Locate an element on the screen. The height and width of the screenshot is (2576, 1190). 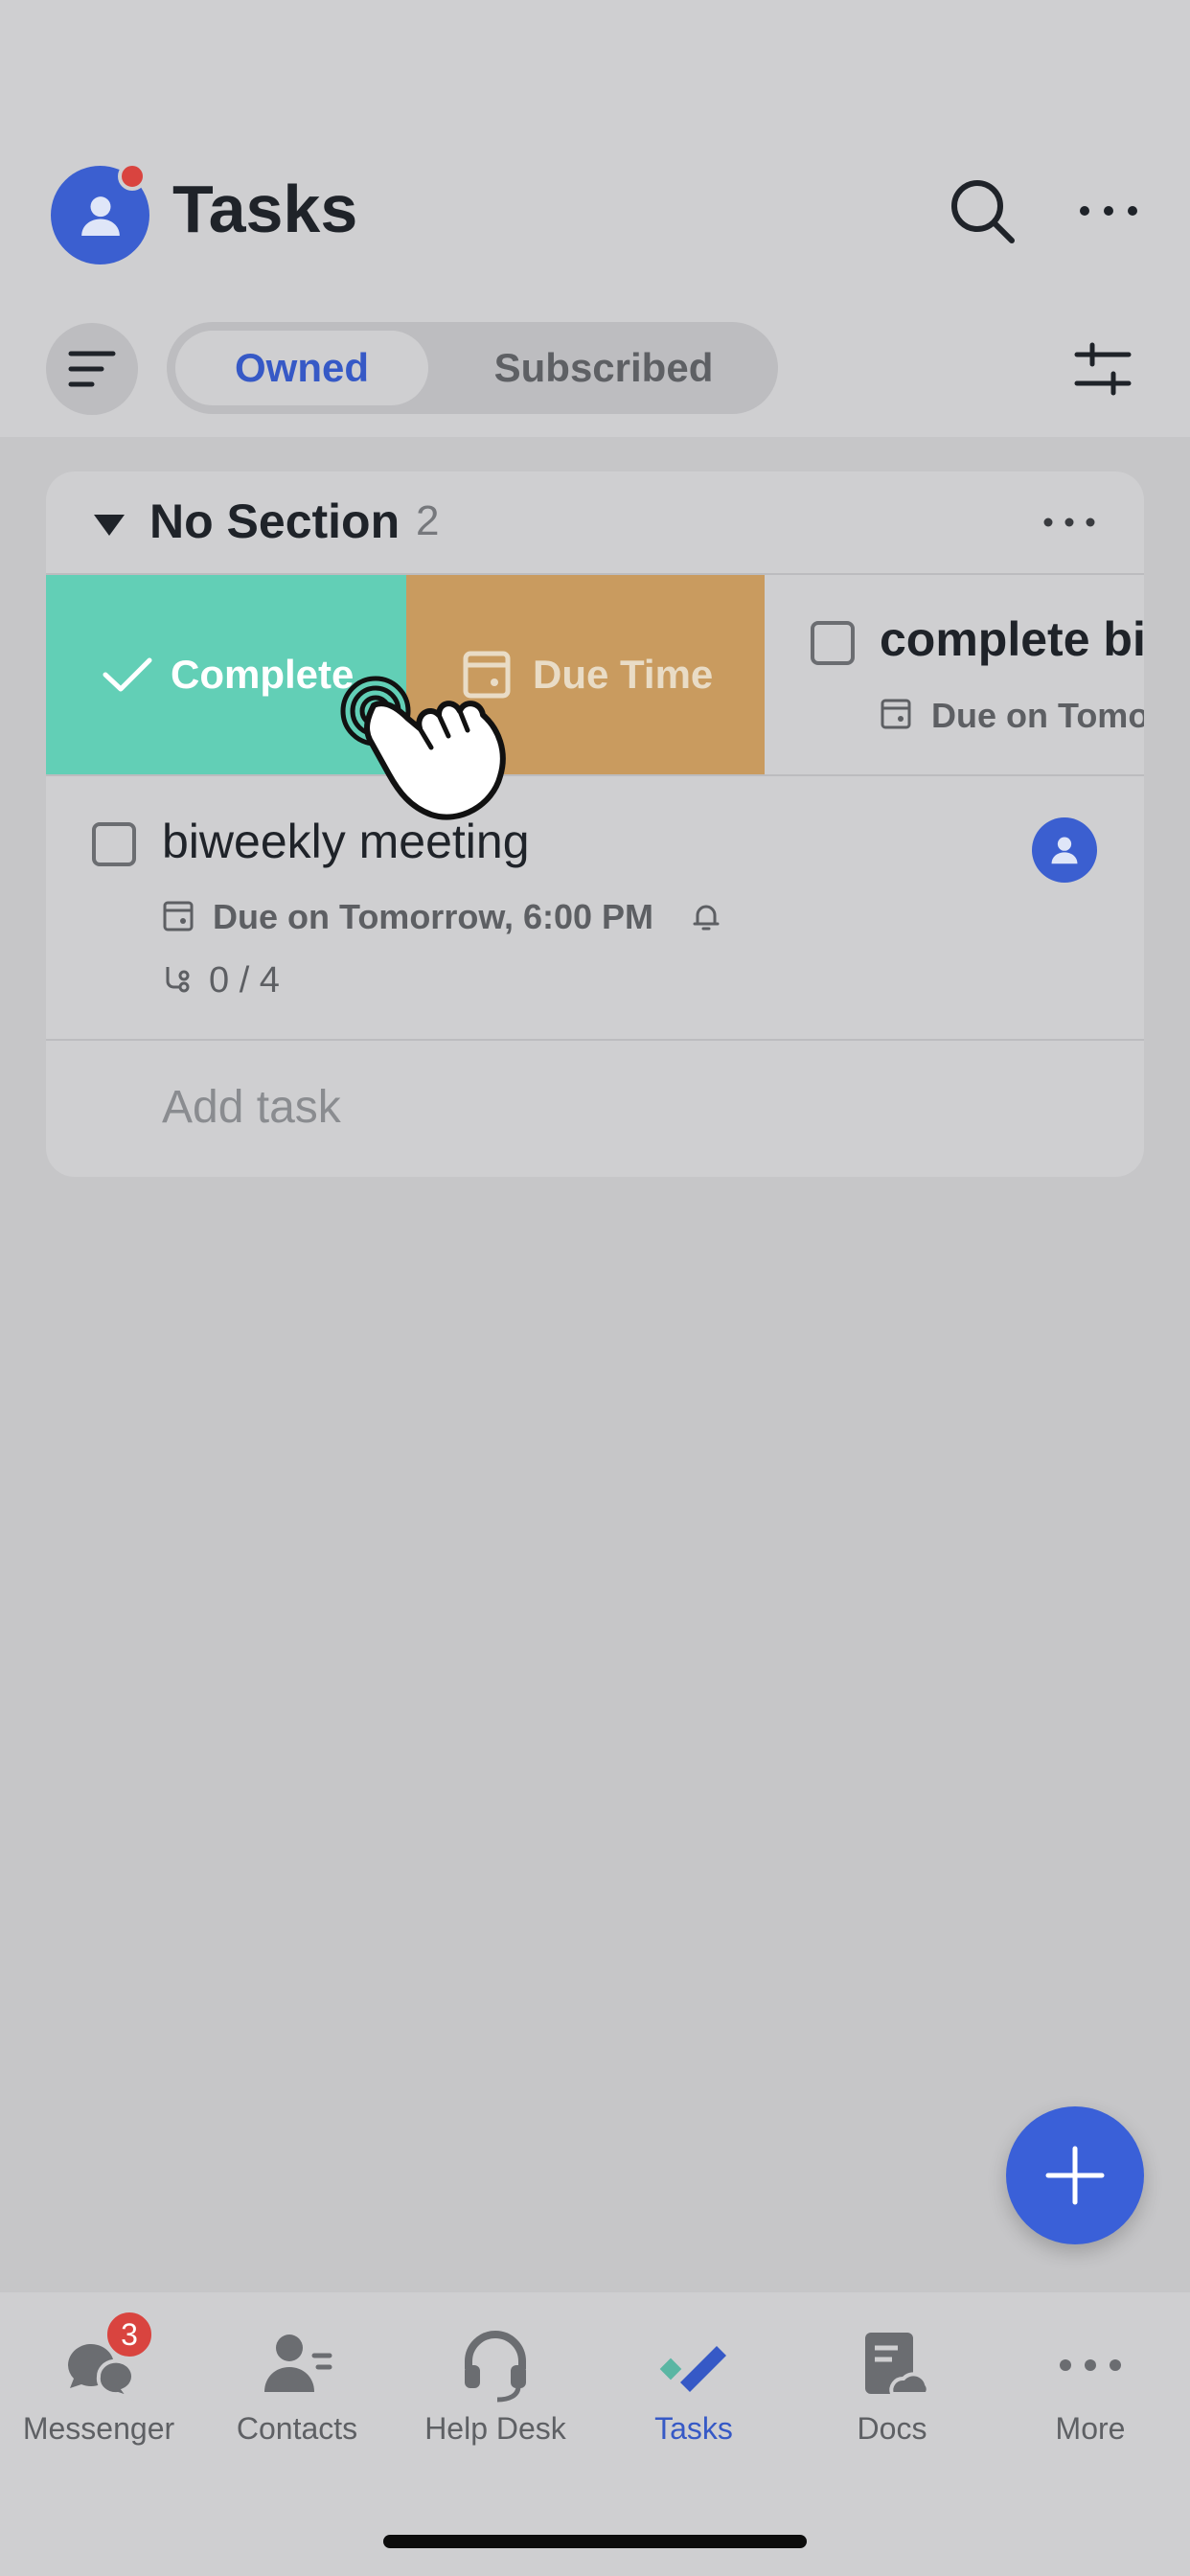
more-dots-icon is located at coordinates (1091, 2365).